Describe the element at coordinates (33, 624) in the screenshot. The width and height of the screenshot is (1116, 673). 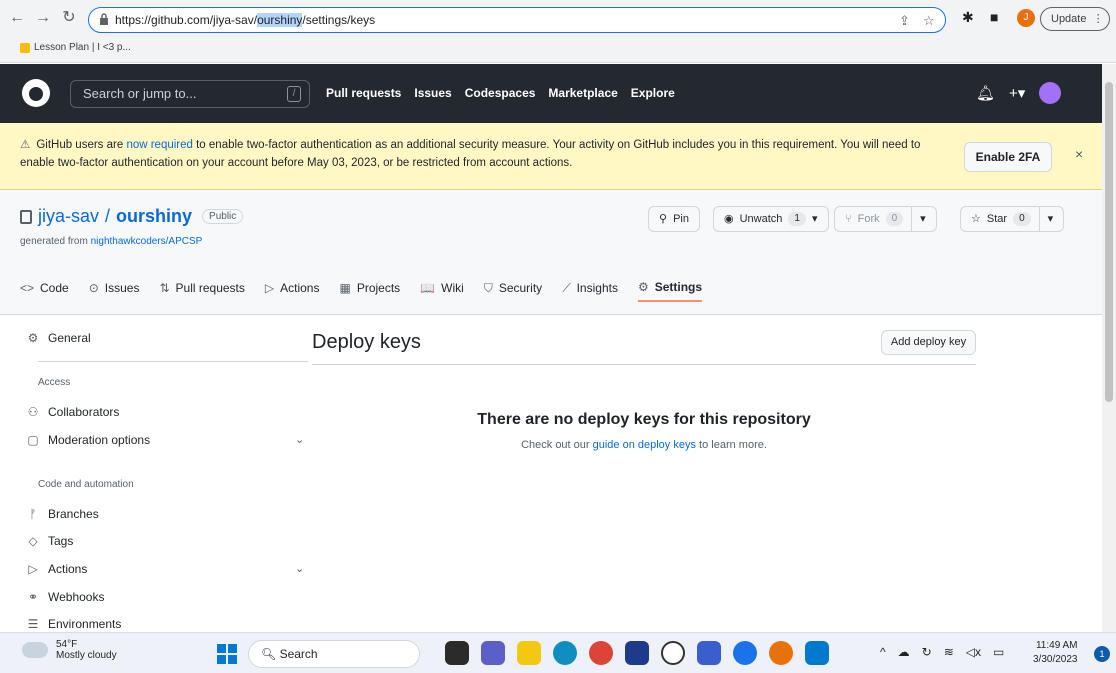
I see `server-icon: ☰` at that location.